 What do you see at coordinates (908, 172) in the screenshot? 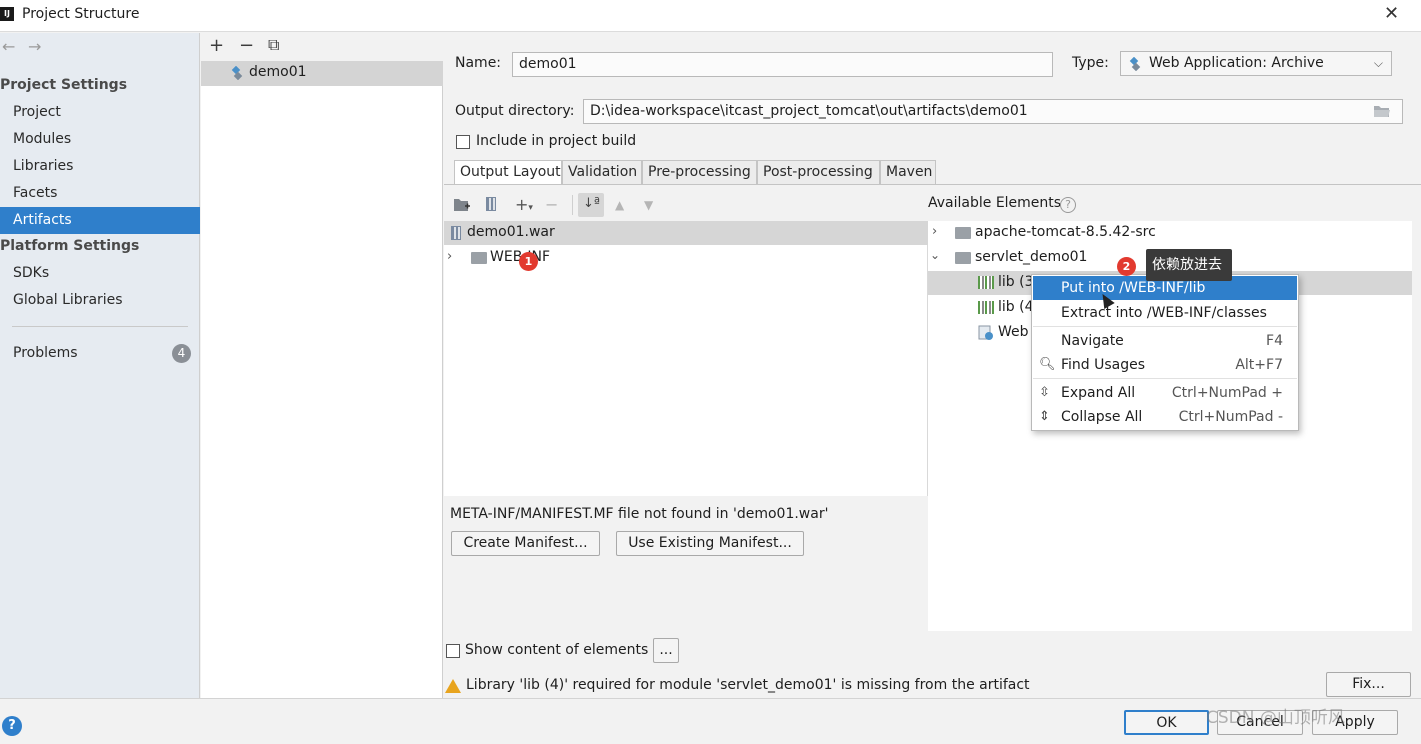
I see `tab-maven: Maven` at bounding box center [908, 172].